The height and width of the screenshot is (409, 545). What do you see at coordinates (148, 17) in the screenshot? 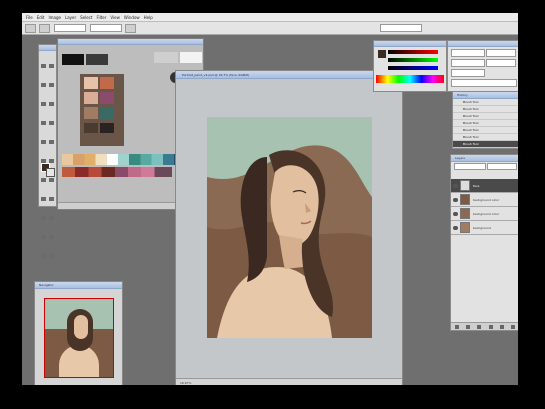
I see `menu-help: Help` at bounding box center [148, 17].